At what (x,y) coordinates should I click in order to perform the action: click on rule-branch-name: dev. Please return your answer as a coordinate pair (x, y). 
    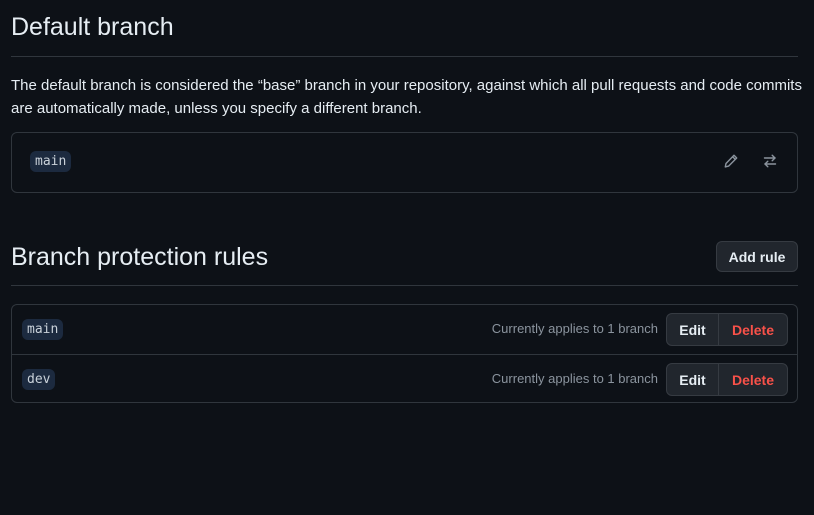
    Looking at the image, I should click on (39, 379).